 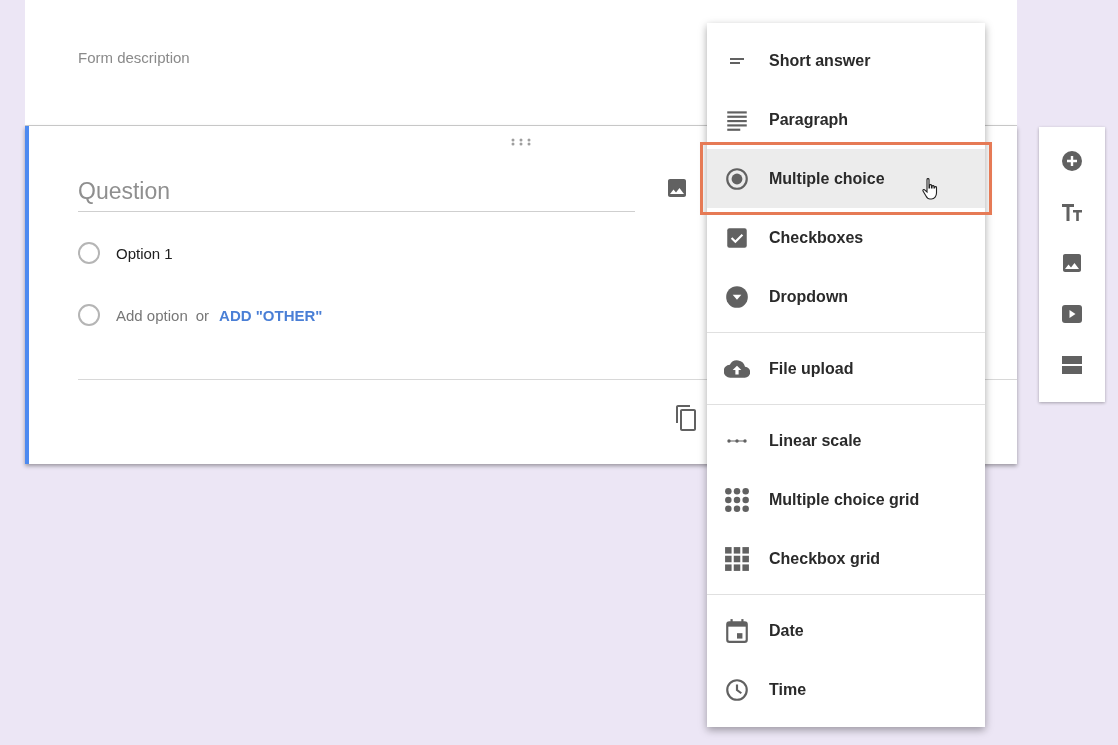 I want to click on date-type-icon, so click(x=737, y=630).